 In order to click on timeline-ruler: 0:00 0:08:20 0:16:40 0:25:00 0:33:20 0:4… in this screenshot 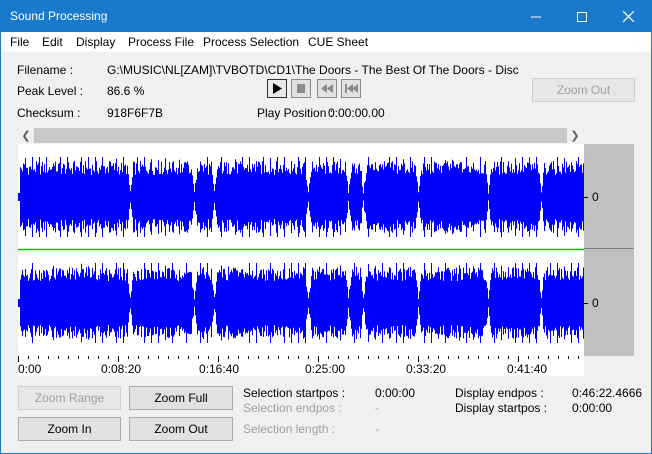, I will do `click(301, 366)`.